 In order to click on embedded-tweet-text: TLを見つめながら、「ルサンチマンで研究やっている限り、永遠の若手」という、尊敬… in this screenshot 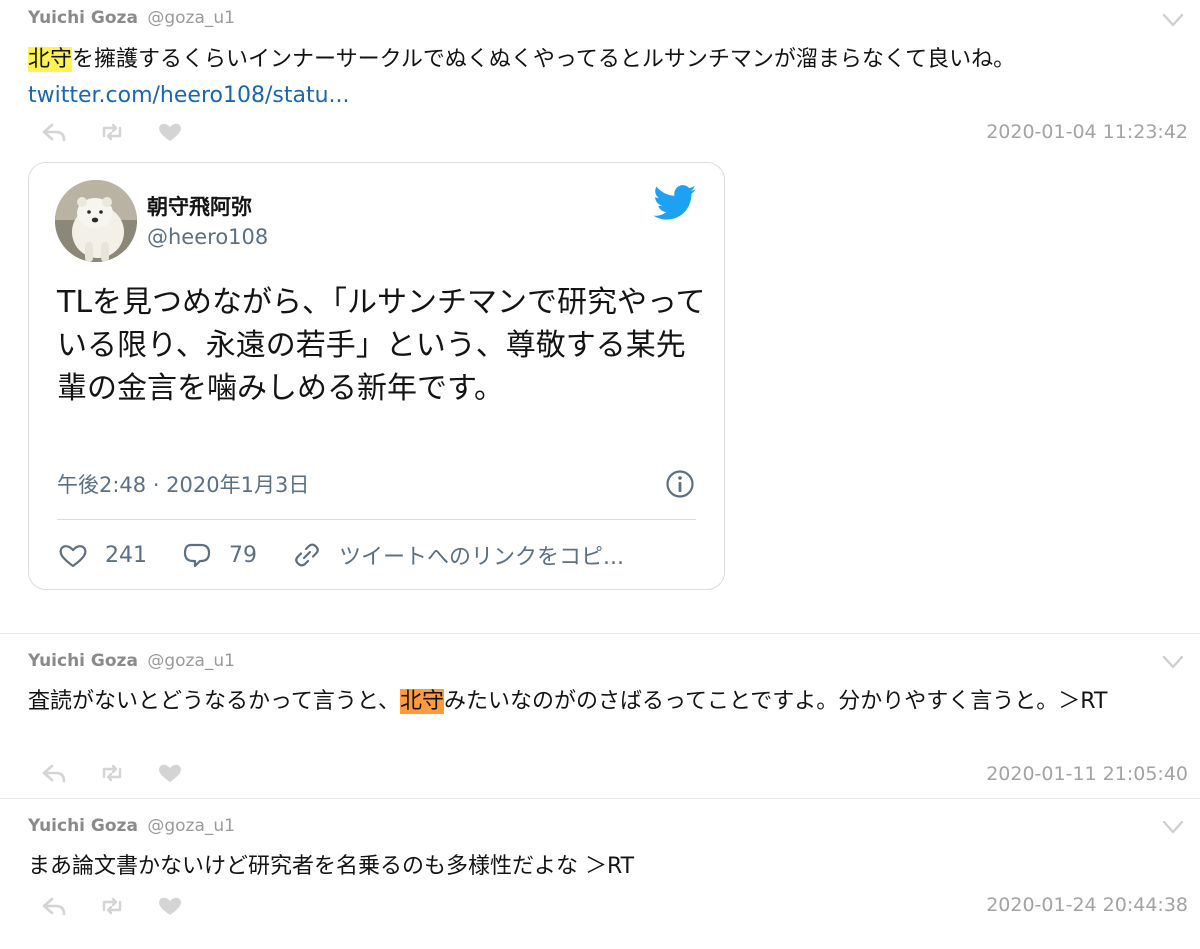, I will do `click(381, 345)`.